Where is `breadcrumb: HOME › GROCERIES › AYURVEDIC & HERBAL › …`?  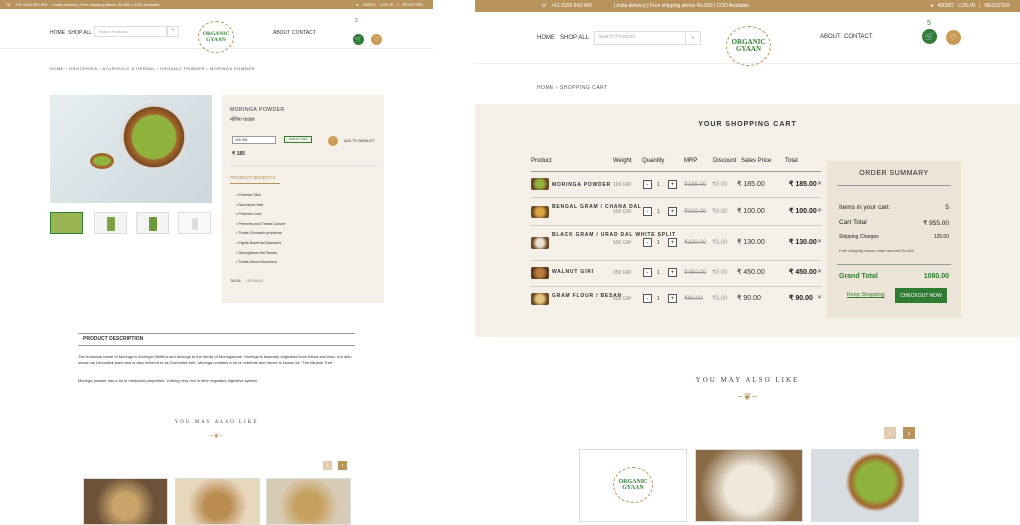 breadcrumb: HOME › GROCERIES › AYURVEDIC & HERBAL › … is located at coordinates (152, 68).